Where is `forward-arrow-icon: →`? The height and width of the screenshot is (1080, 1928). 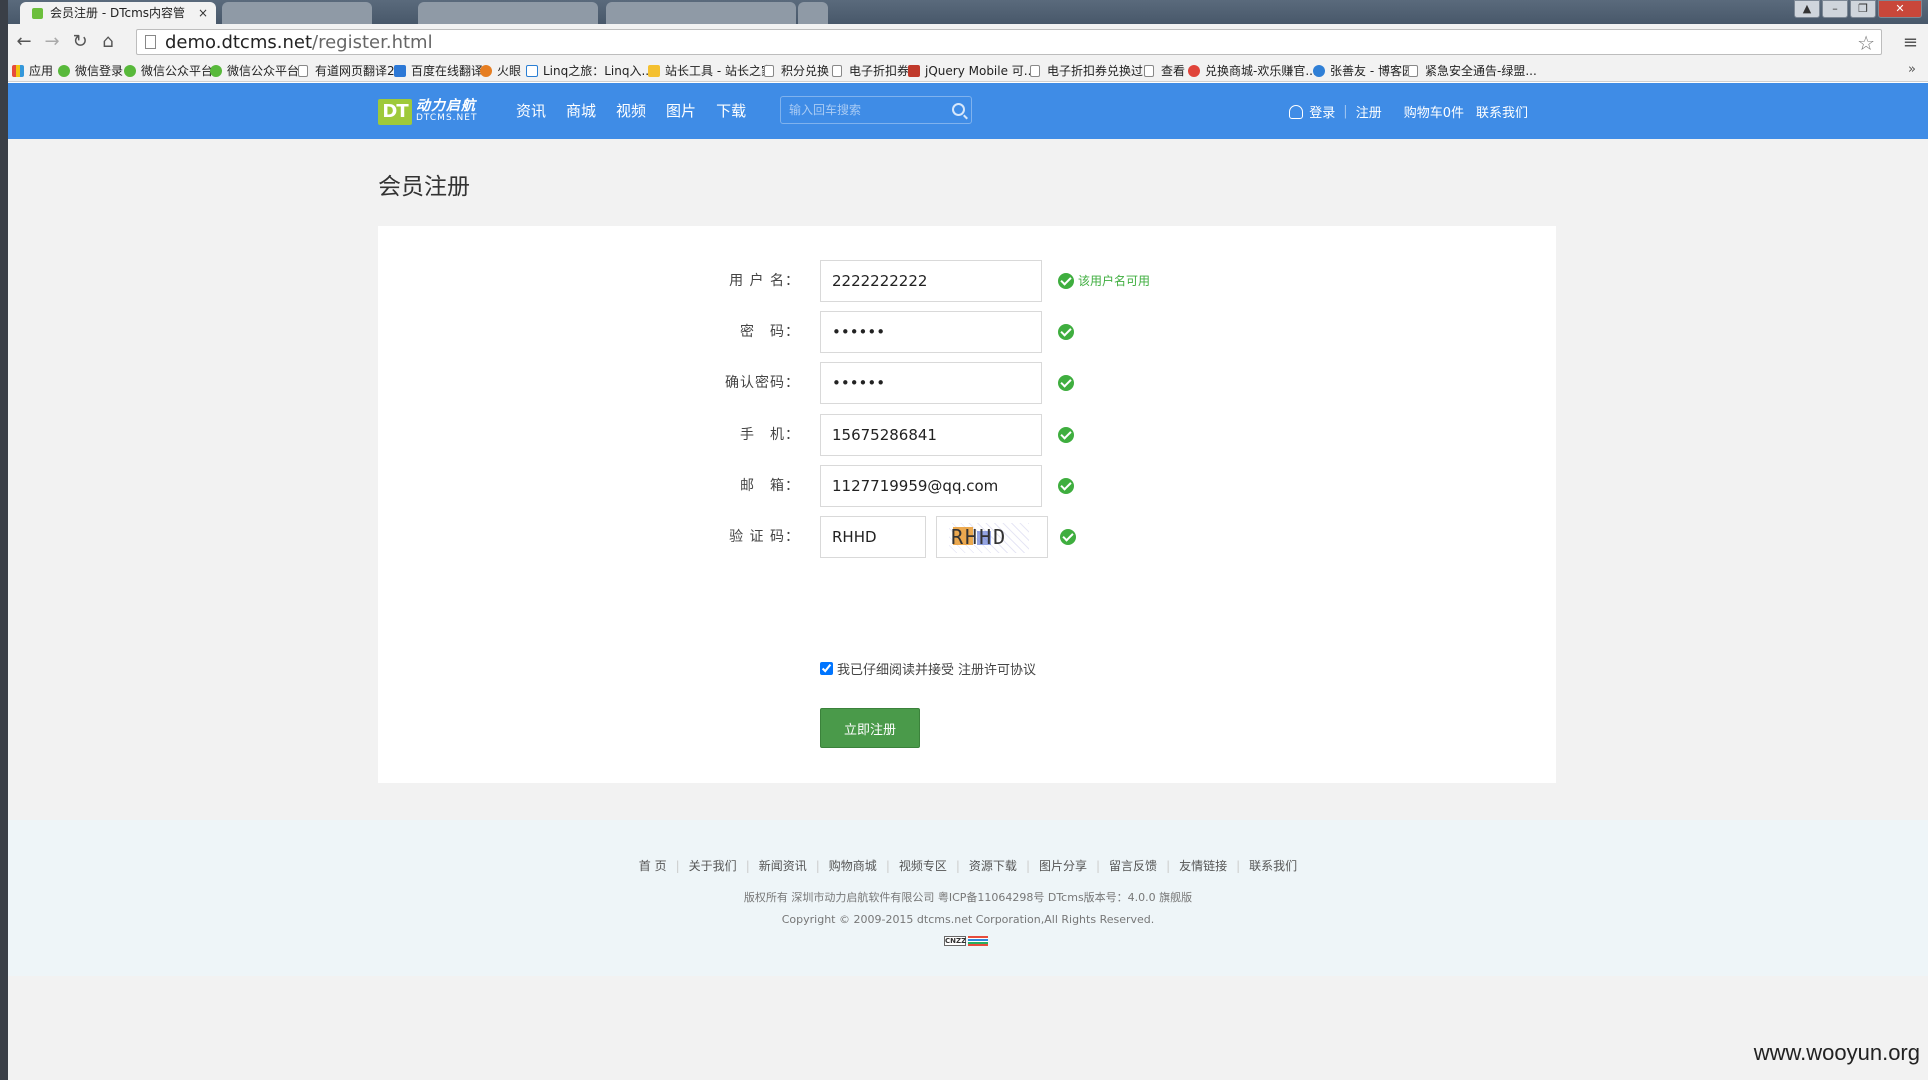 forward-arrow-icon: → is located at coordinates (52, 42).